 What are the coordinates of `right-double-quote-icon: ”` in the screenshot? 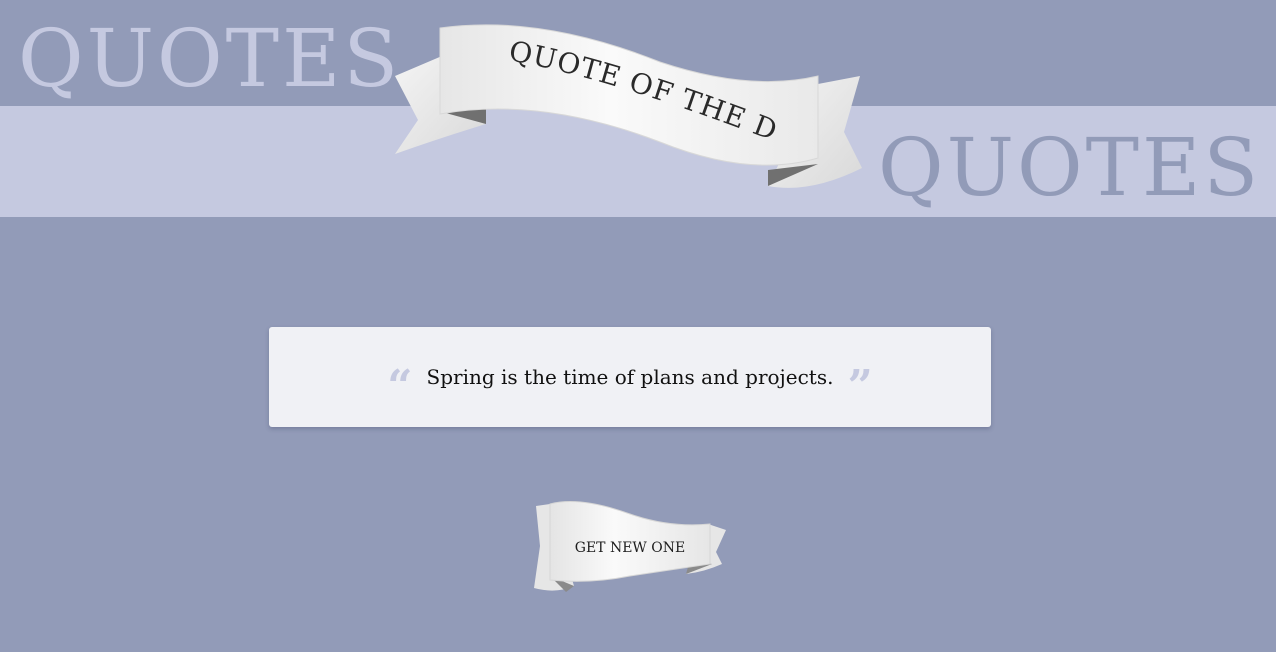 It's located at (860, 386).